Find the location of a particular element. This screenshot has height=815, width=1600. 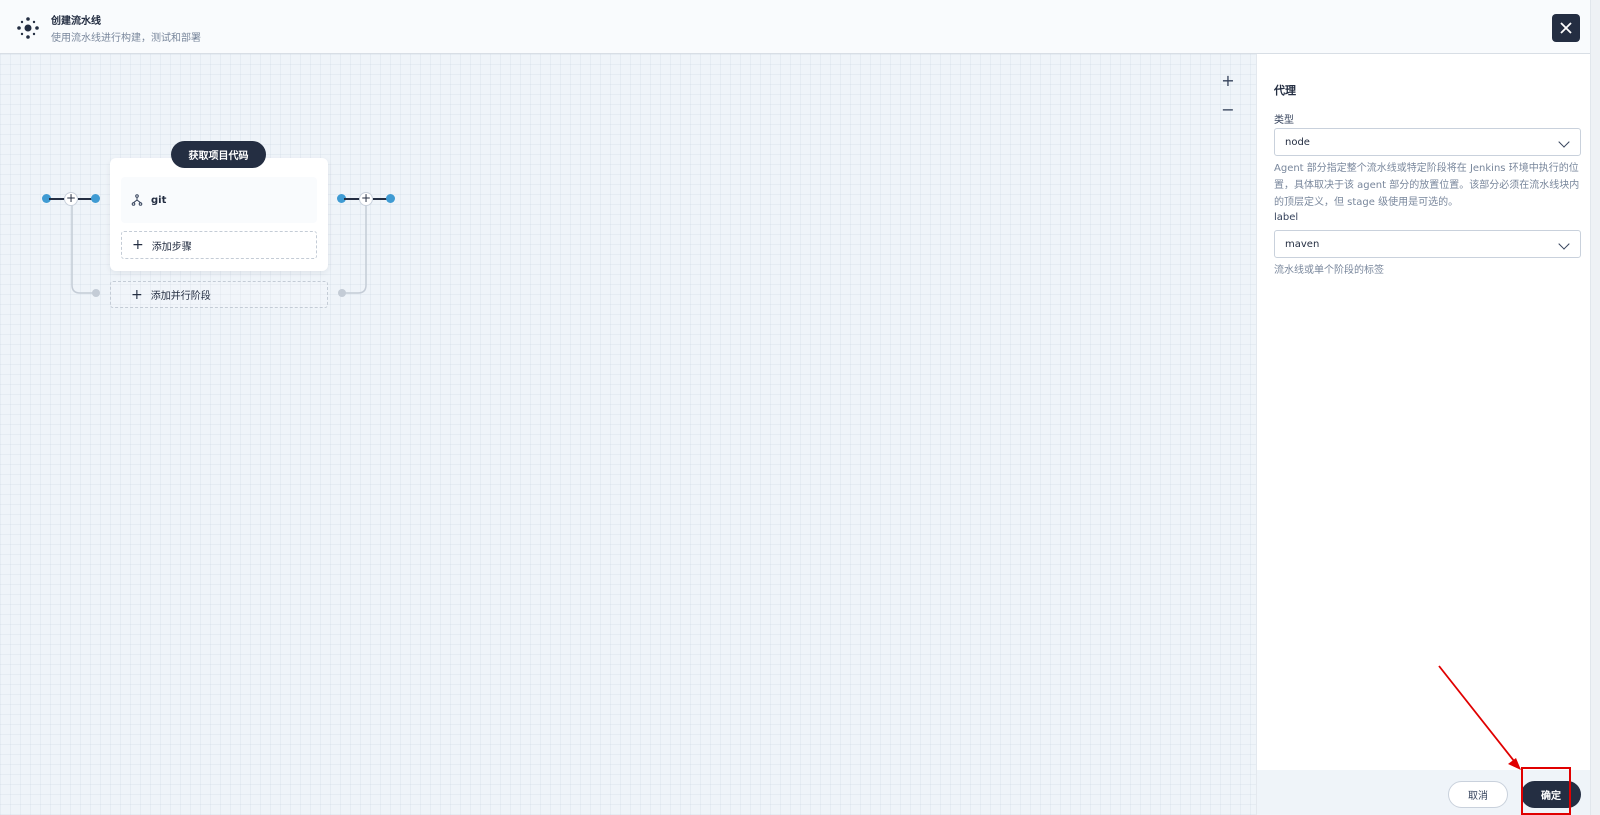

type-field-label: 类型 is located at coordinates (1284, 120).